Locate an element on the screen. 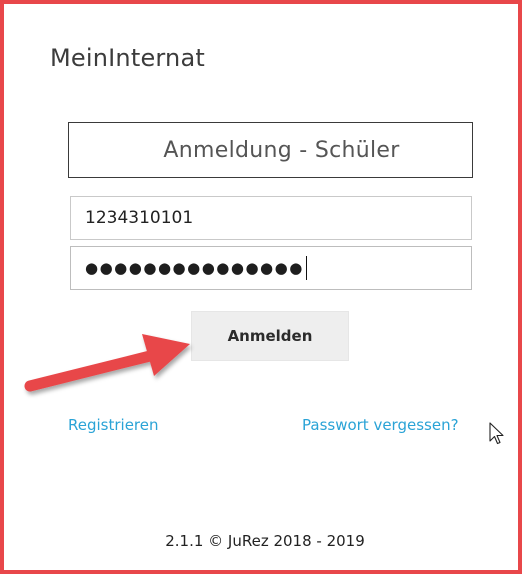 The width and height of the screenshot is (522, 574). password-input: ●●●●●●●●●●●●●●● is located at coordinates (271, 268).